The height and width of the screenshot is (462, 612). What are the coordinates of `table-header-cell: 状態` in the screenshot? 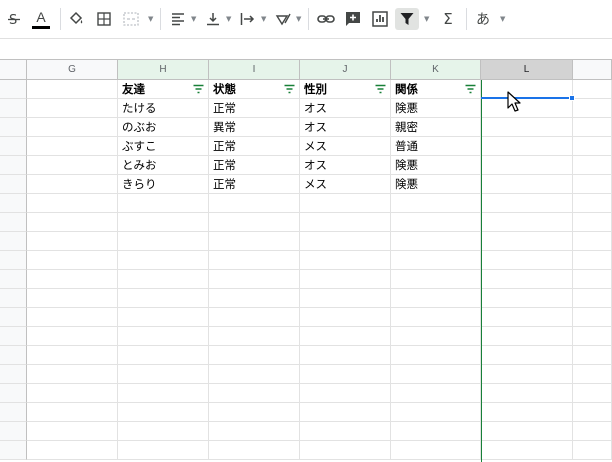 It's located at (254, 89).